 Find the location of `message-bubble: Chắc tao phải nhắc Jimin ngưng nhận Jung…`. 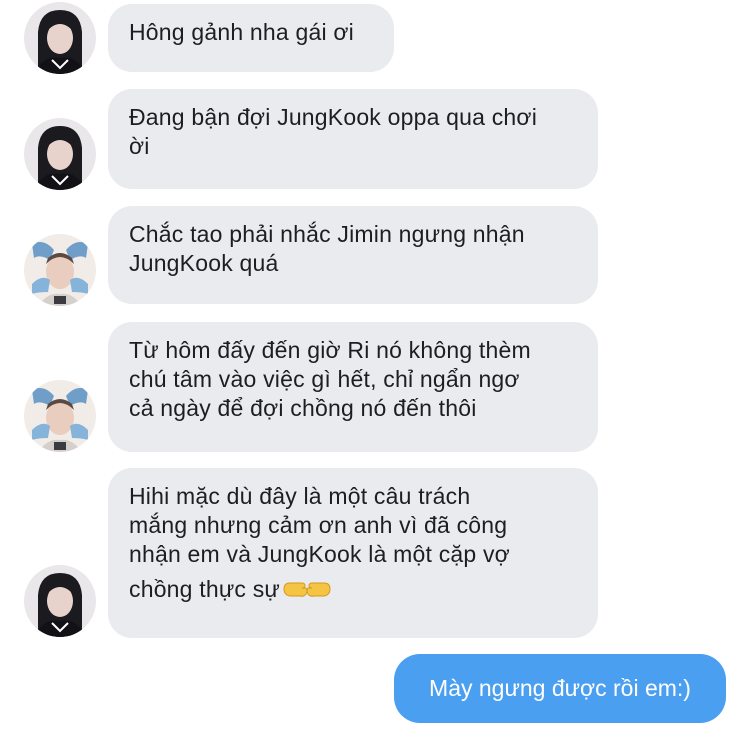

message-bubble: Chắc tao phải nhắc Jimin ngưng nhận Jung… is located at coordinates (353, 255).